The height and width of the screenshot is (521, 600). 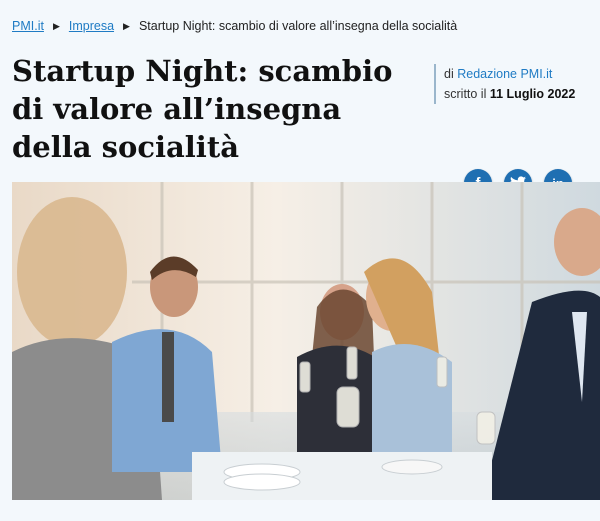 I want to click on publish-date: 11 Luglio 2022, so click(x=532, y=94).